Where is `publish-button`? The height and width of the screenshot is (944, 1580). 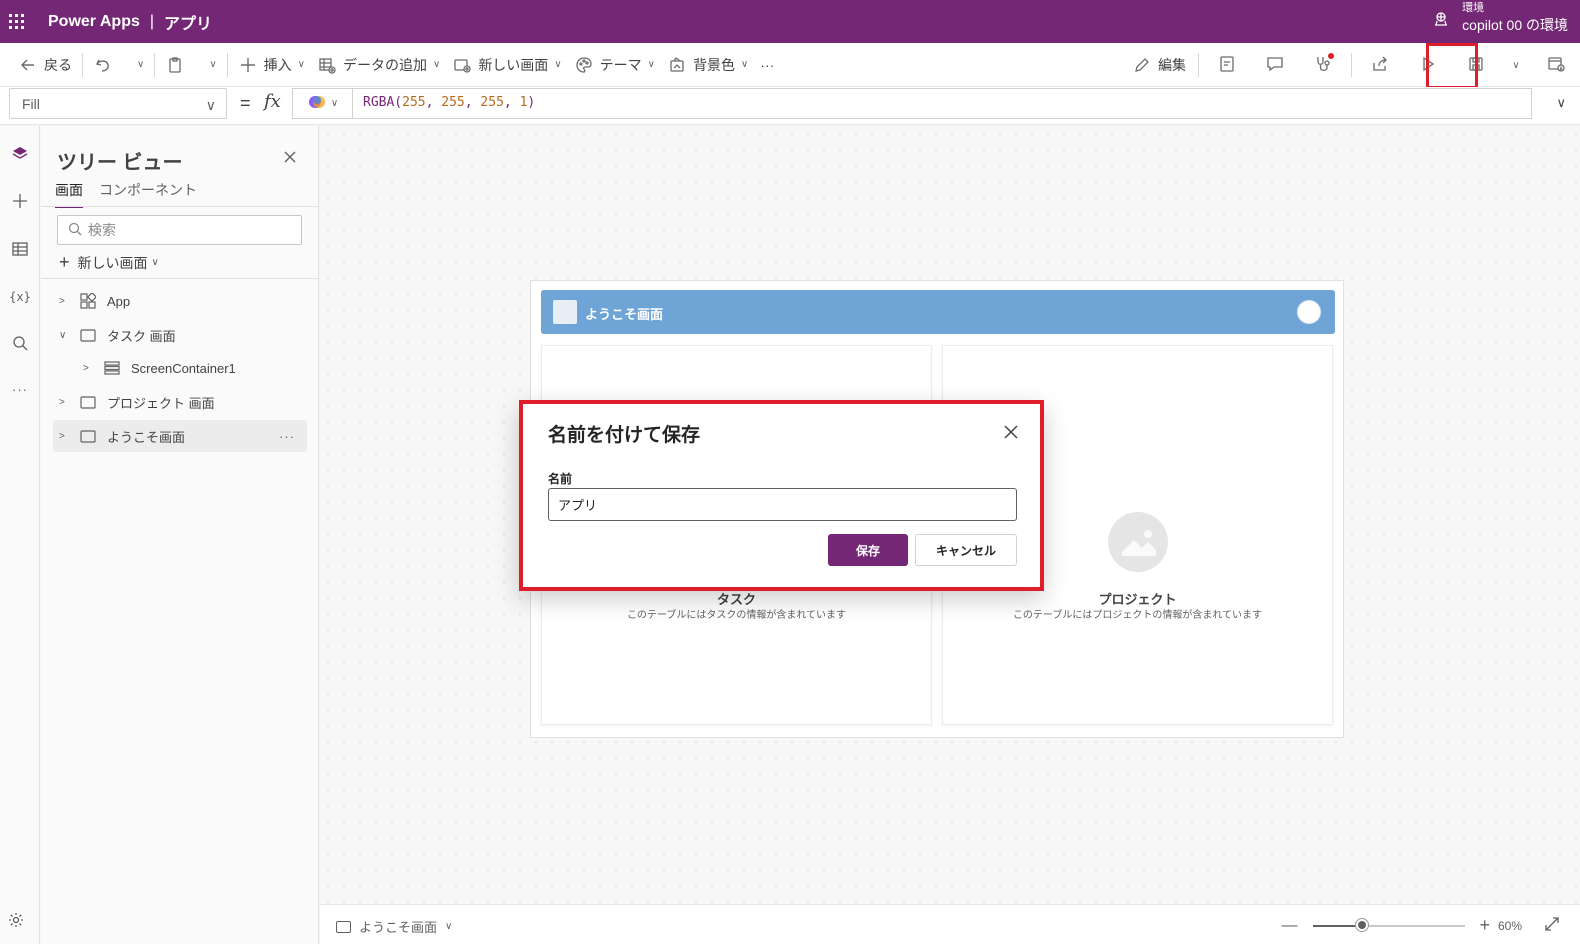
publish-button is located at coordinates (1556, 65).